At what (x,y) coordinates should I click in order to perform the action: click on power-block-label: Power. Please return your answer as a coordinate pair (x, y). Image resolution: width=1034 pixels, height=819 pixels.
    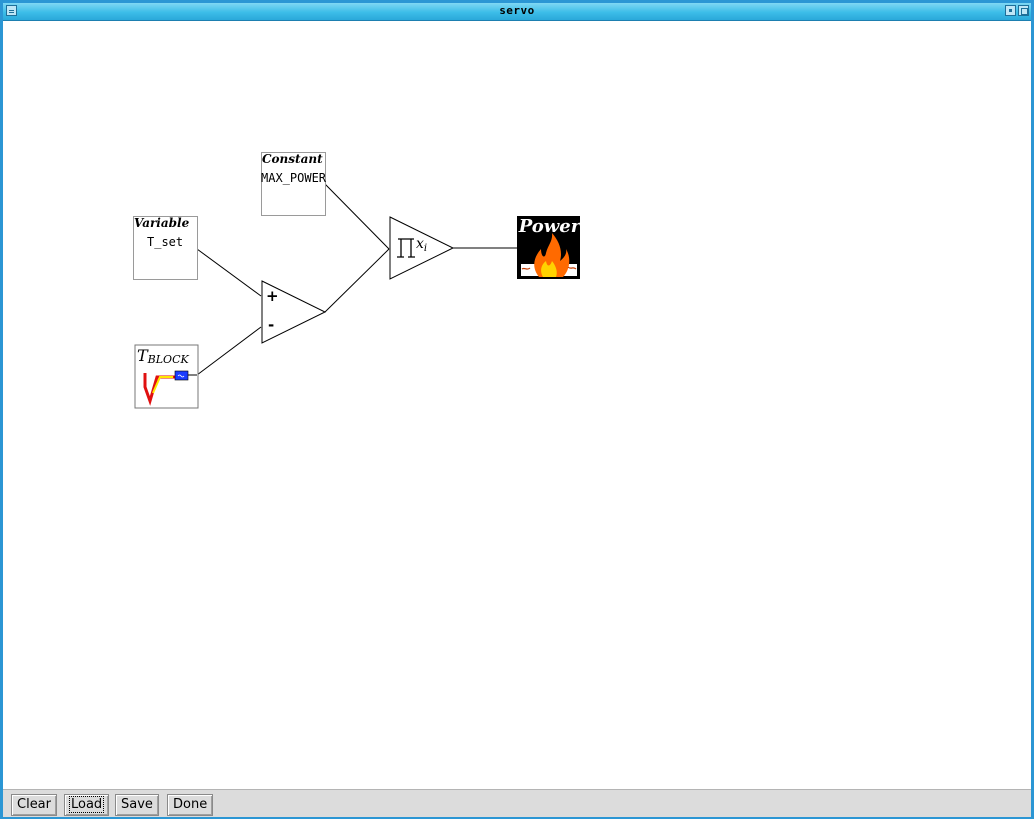
    Looking at the image, I should click on (549, 226).